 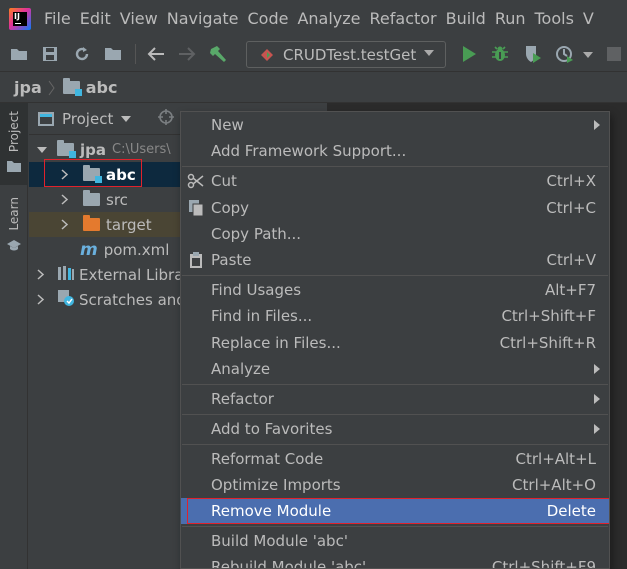 I want to click on menu-item-label: Paste, so click(x=231, y=260).